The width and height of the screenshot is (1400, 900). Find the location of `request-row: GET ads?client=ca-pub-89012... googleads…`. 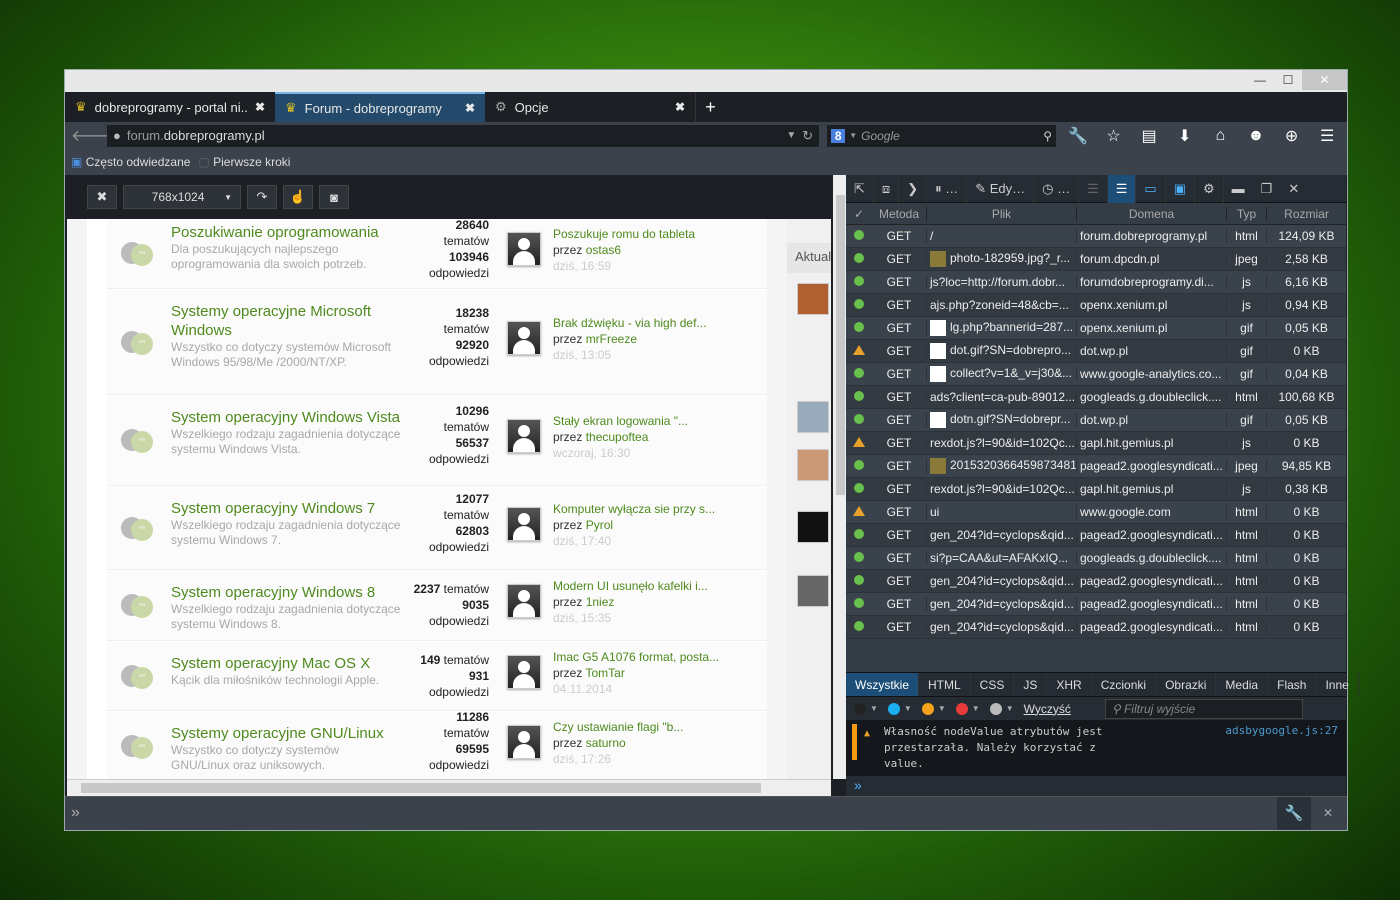

request-row: GET ads?client=ca-pub-89012... googleads… is located at coordinates (1096, 397).